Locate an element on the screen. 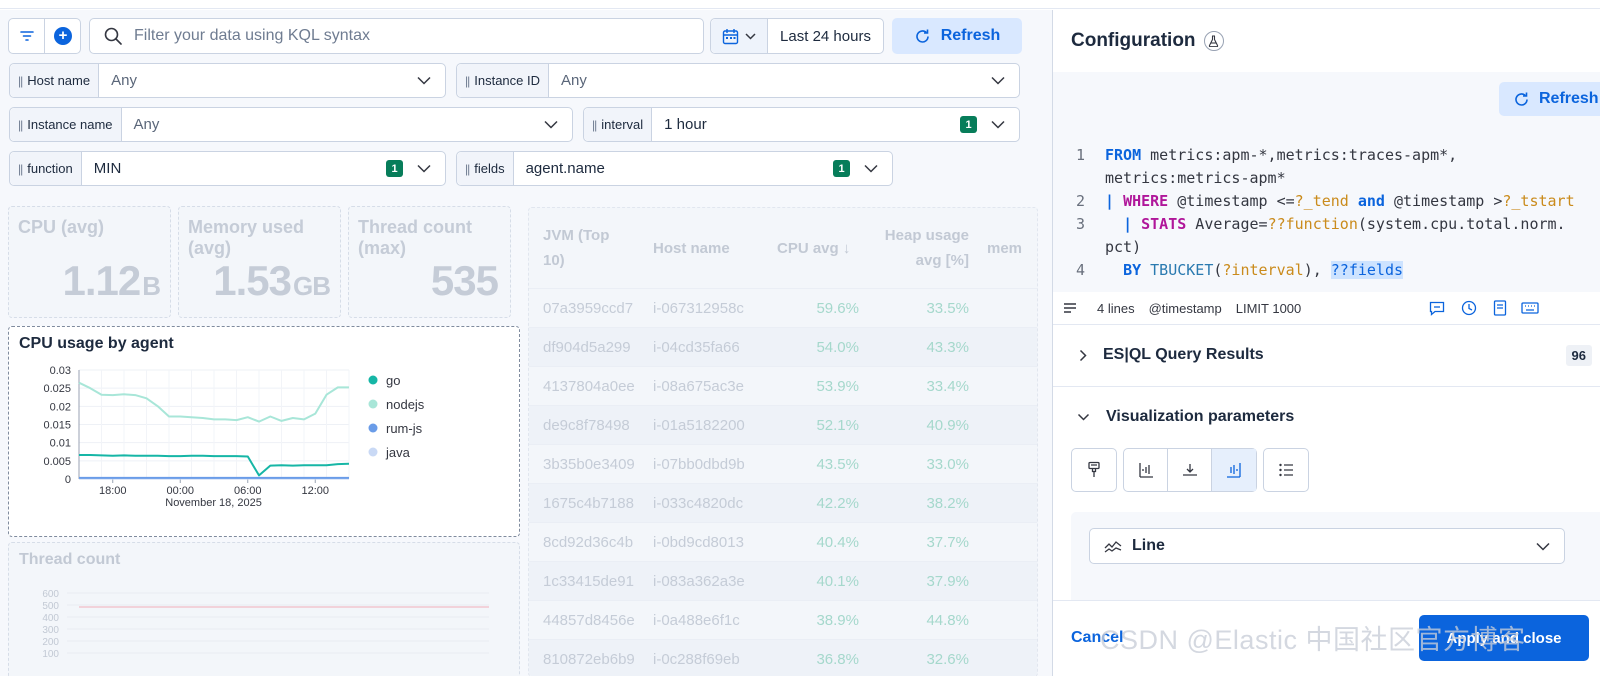 The width and height of the screenshot is (1600, 676). divider is located at coordinates (1326, 324).